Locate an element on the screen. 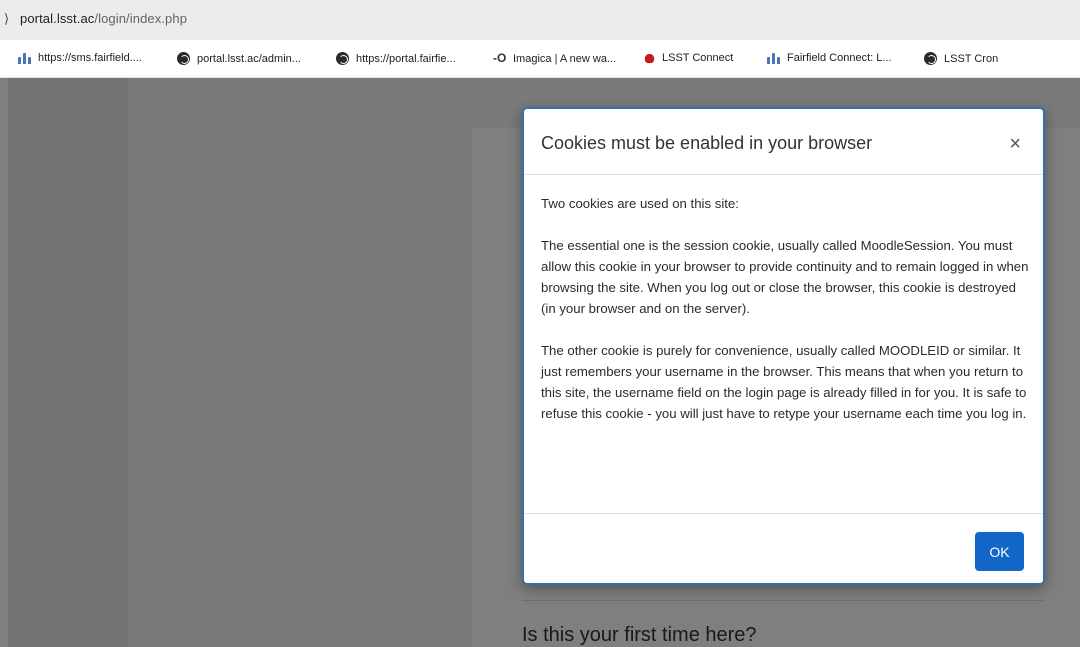  url-host: portal.lsst.ac is located at coordinates (57, 18).